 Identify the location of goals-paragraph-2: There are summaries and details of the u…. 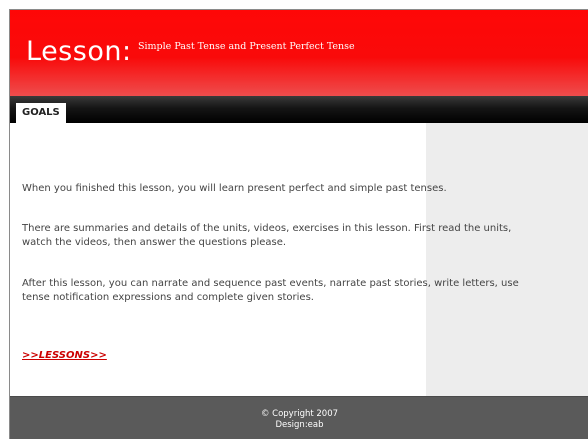
(305, 236).